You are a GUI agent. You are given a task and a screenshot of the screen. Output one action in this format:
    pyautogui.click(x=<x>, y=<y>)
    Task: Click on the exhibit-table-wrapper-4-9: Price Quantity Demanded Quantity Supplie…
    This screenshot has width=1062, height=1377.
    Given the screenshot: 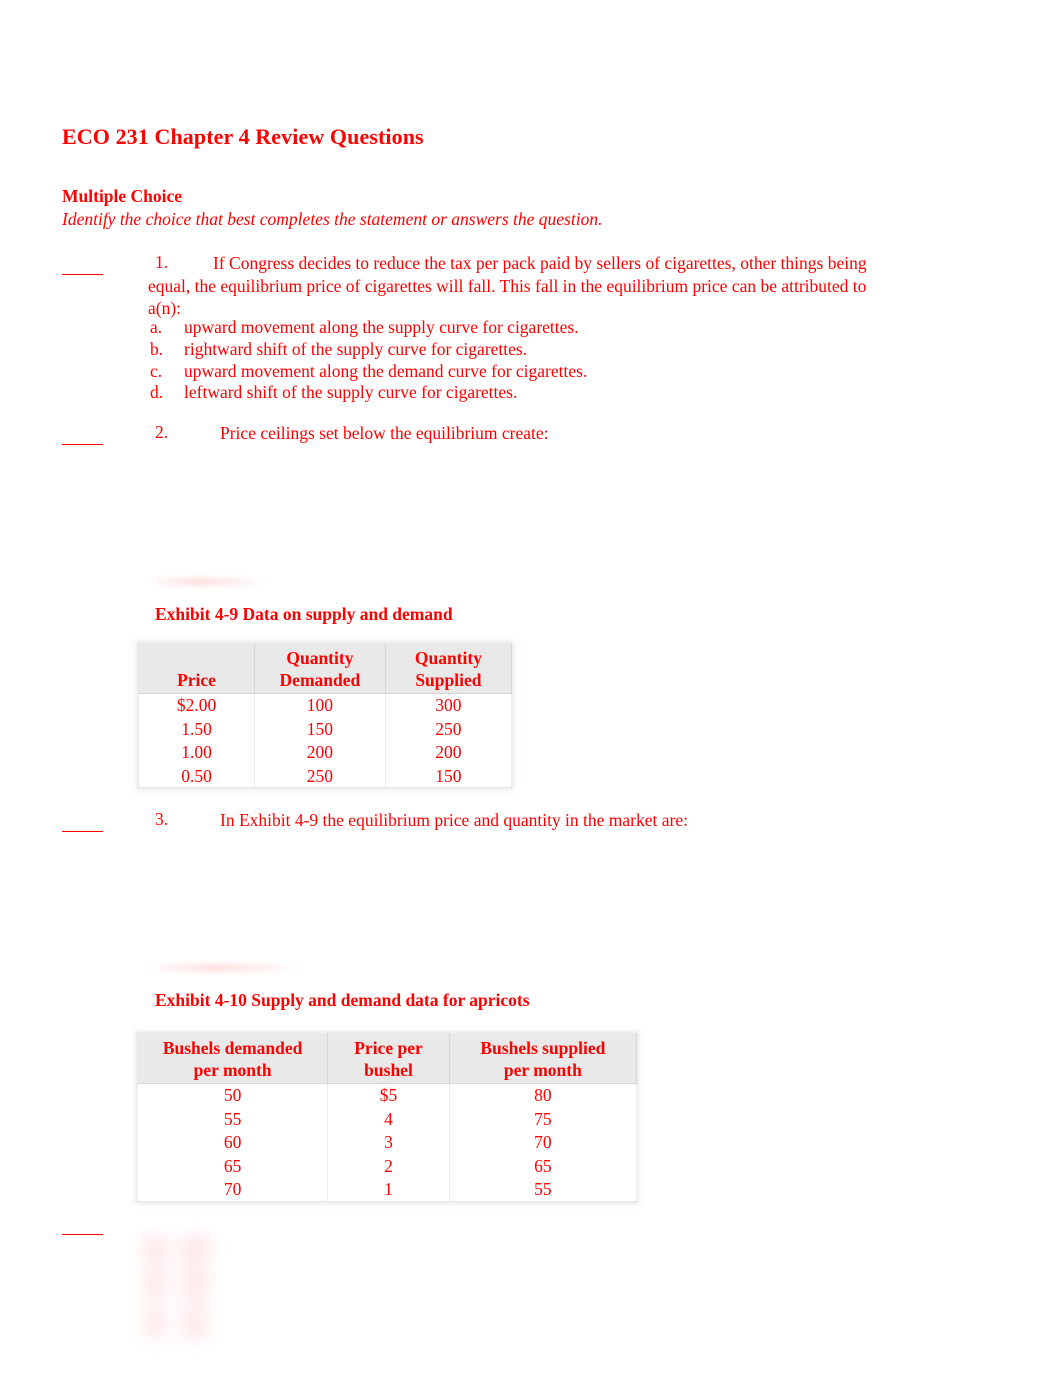 What is the action you would take?
    pyautogui.click(x=325, y=715)
    